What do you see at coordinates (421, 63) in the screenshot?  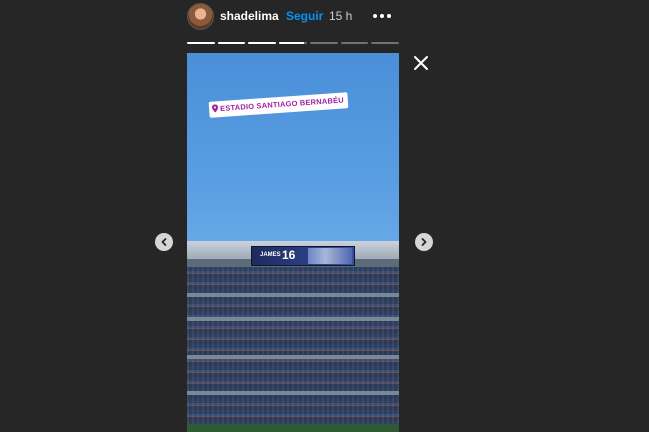 I see `close-icon` at bounding box center [421, 63].